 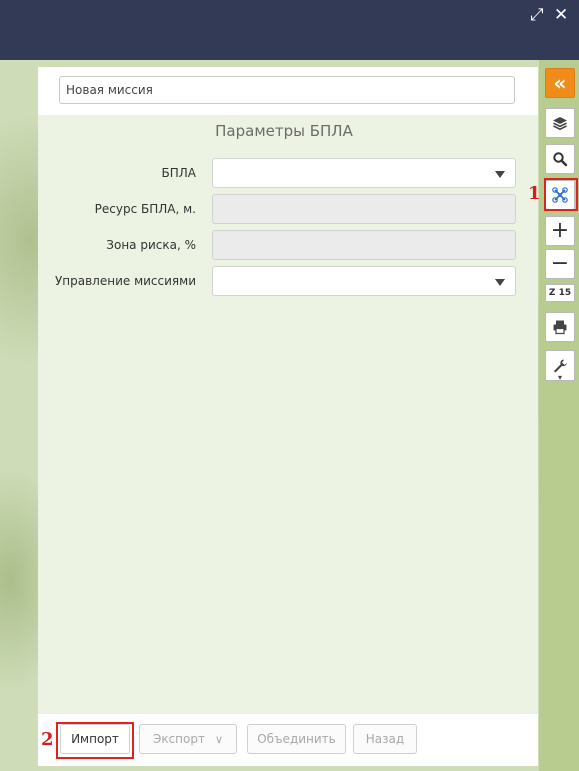 I want to click on double-chevron-left-icon: «, so click(x=560, y=83).